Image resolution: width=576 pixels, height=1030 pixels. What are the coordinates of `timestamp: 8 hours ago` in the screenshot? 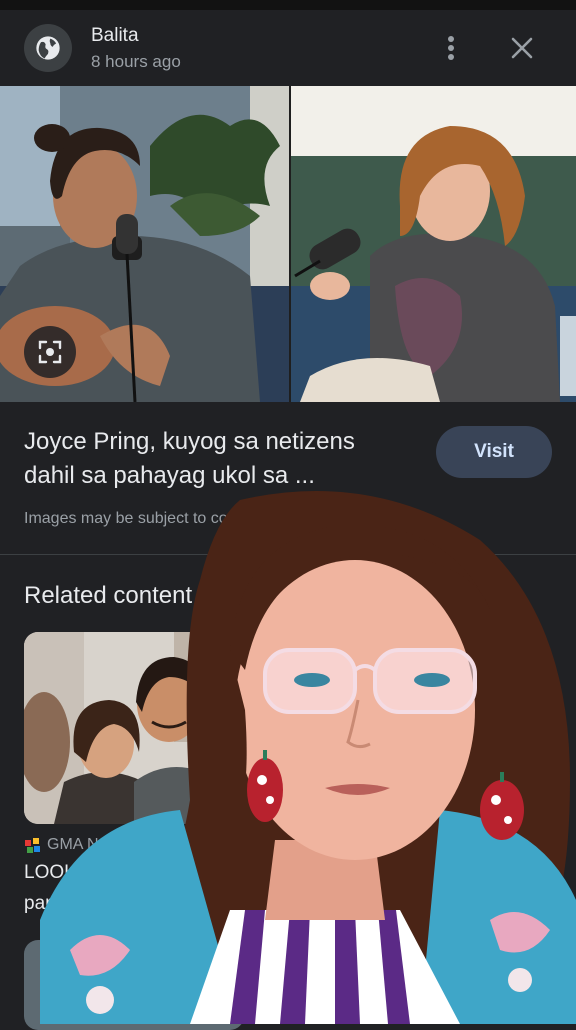 It's located at (136, 61).